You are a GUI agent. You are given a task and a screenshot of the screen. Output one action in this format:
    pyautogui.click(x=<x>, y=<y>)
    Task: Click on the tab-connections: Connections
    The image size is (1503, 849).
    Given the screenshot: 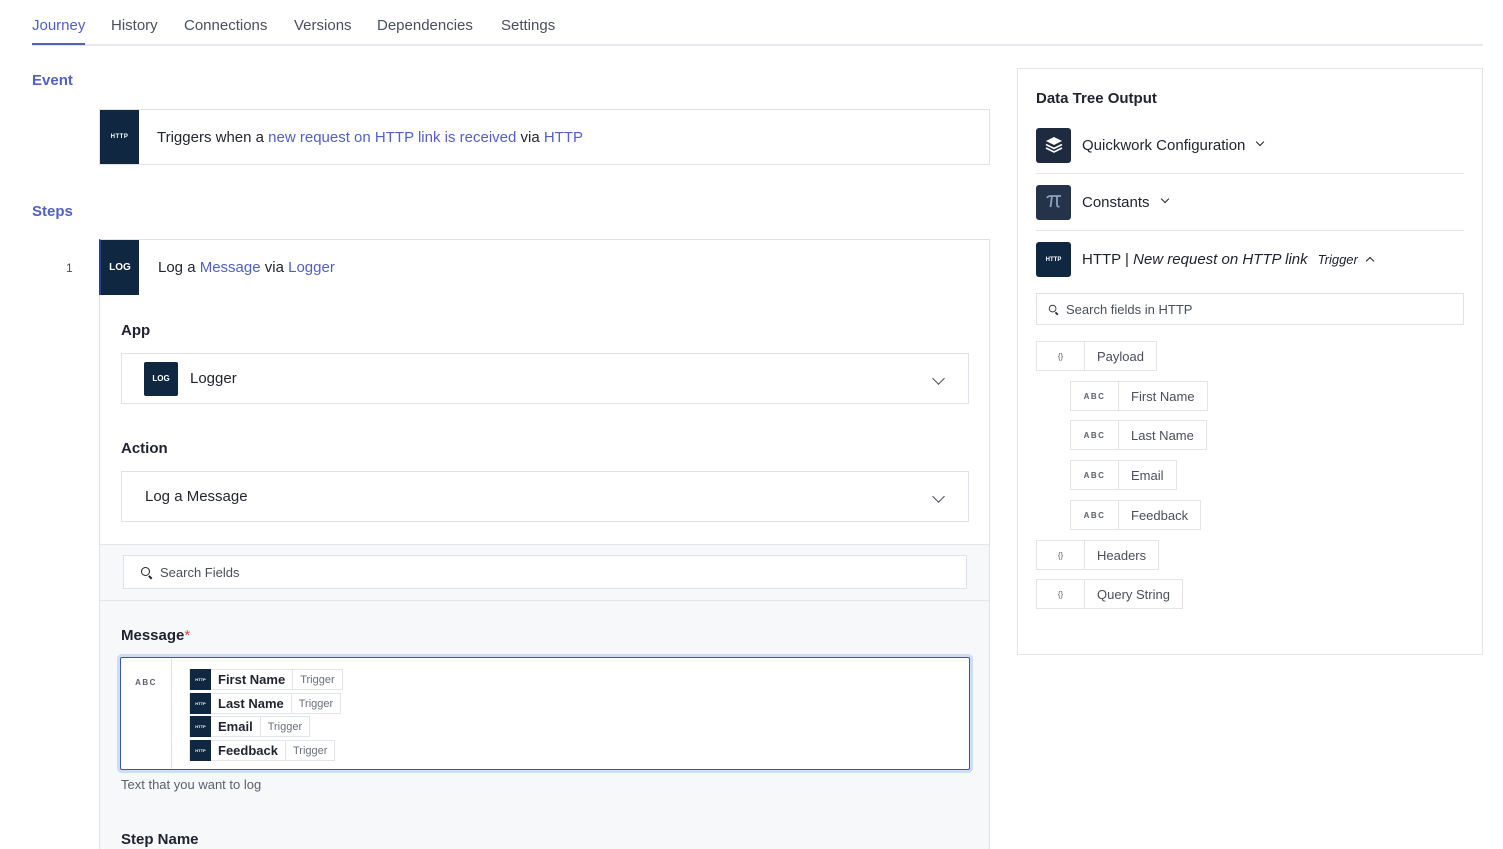 What is the action you would take?
    pyautogui.click(x=225, y=25)
    